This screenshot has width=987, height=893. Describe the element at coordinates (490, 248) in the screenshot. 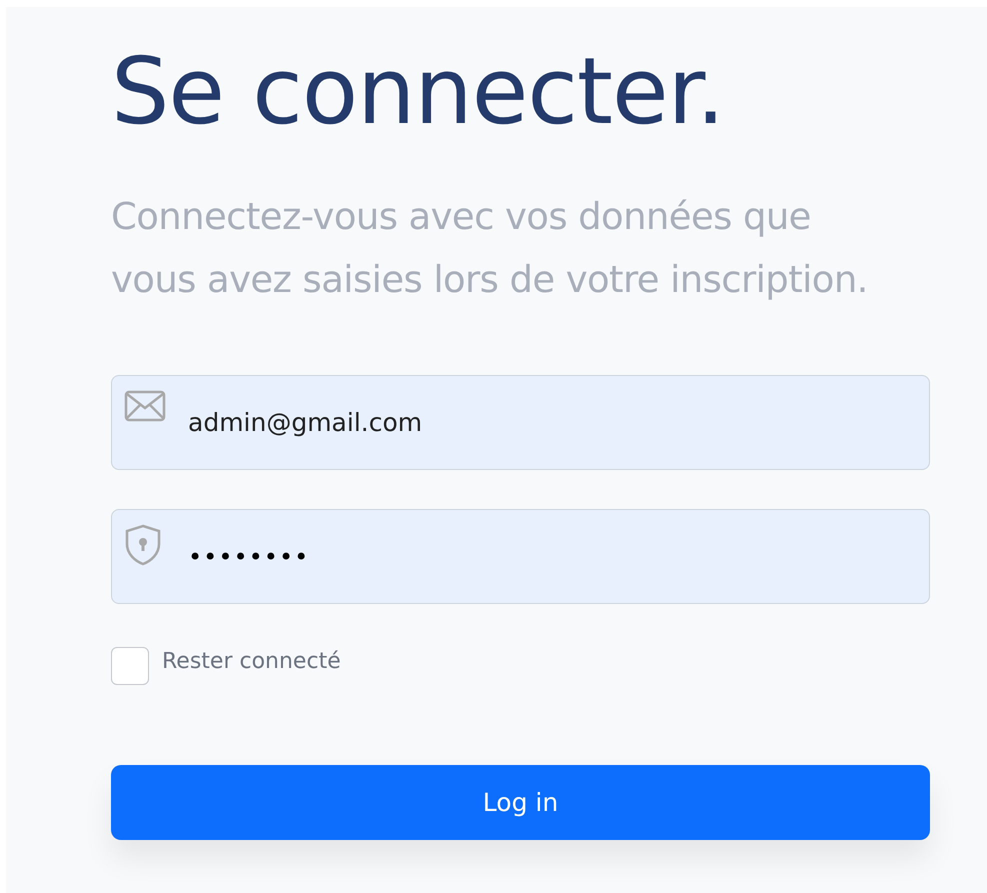

I see `subtitle: Connectez-vous avec vos données que vous avez saisies lors de votre inscription.` at that location.